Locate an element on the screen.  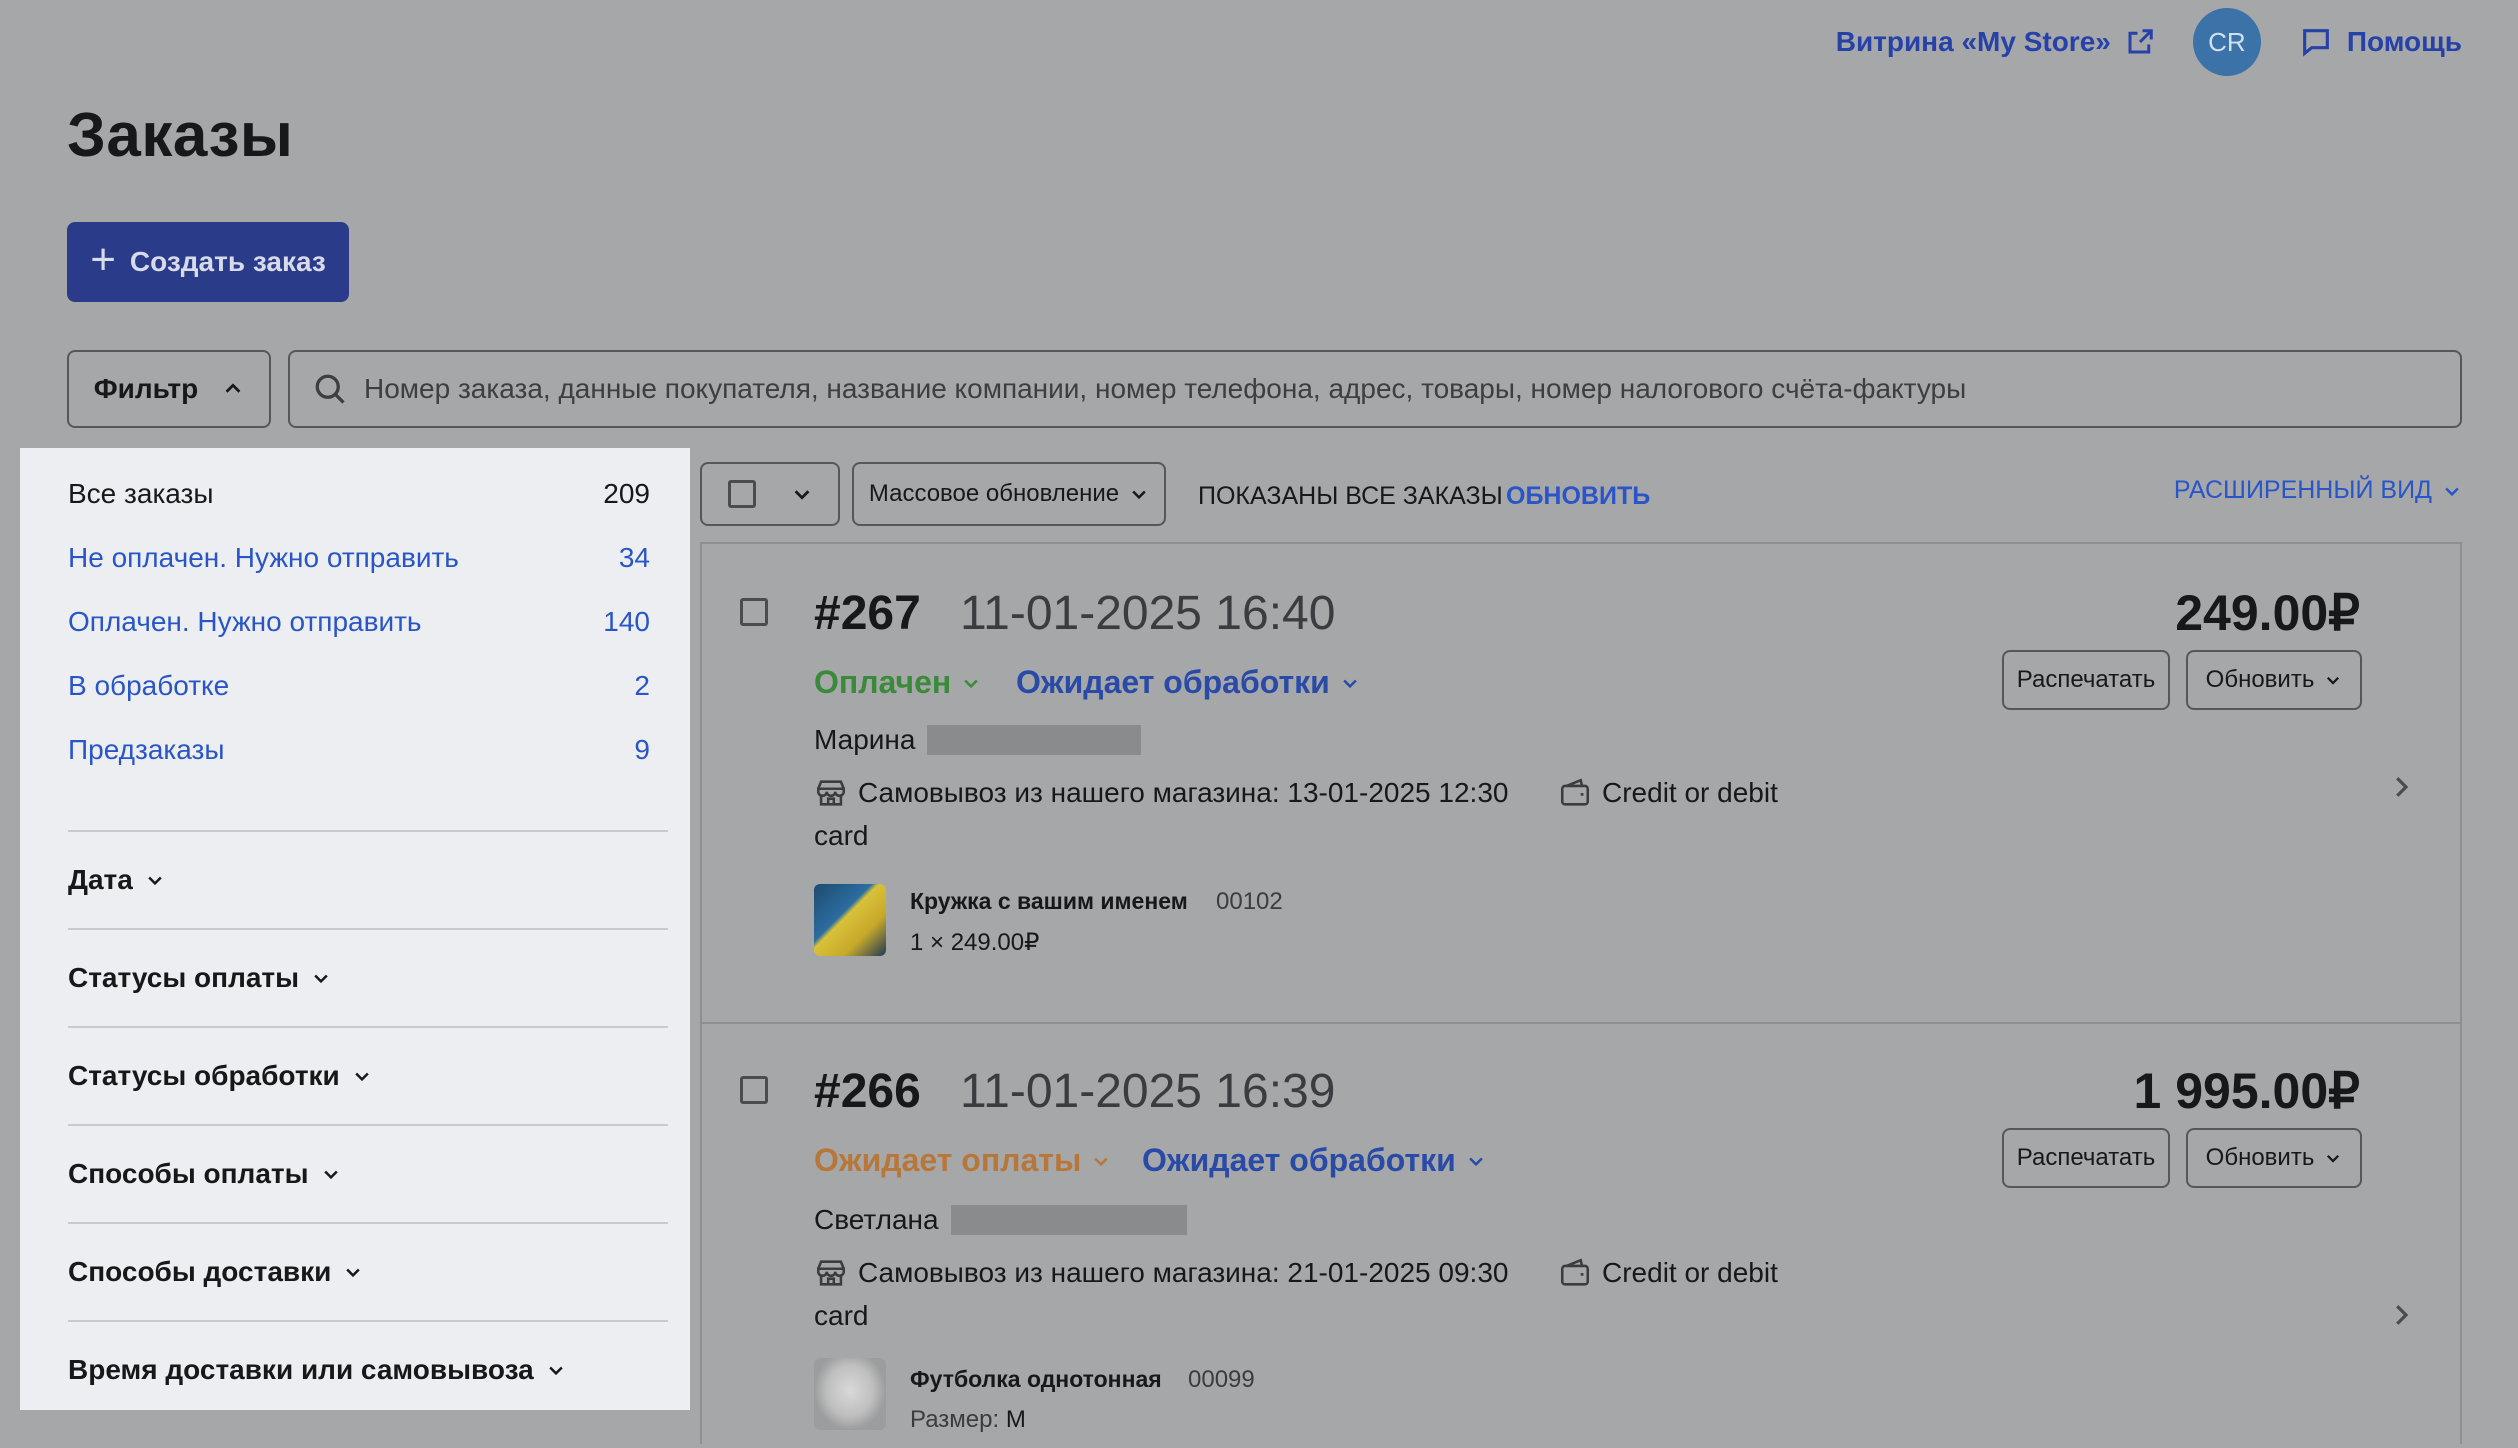
filter-label: Фильтр is located at coordinates (146, 388).